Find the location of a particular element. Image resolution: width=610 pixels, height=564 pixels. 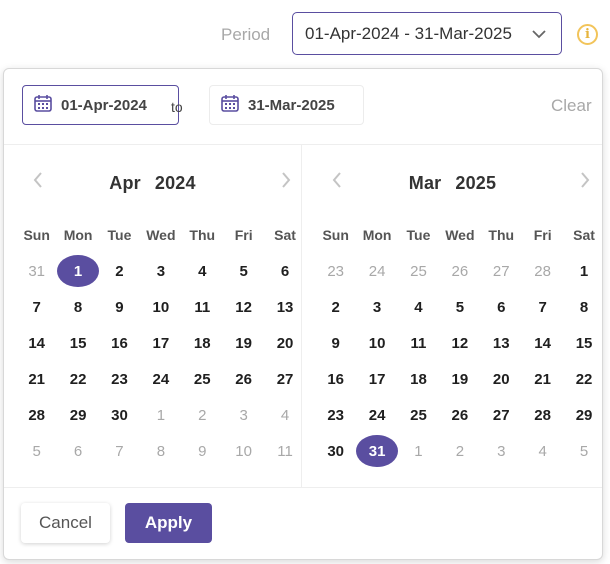

day-number: 1 is located at coordinates (78, 271).